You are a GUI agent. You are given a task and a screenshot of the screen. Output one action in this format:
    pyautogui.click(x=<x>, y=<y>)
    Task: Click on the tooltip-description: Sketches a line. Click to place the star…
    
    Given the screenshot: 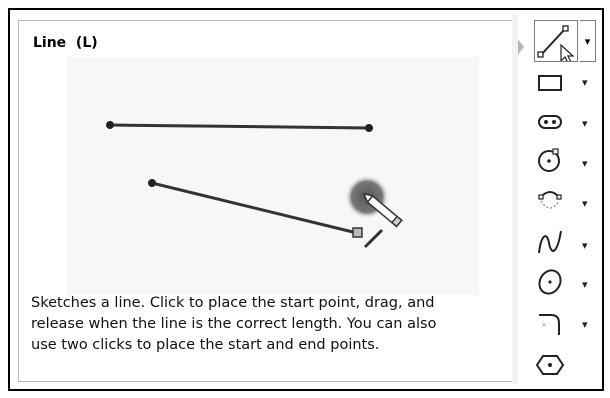 What is the action you would take?
    pyautogui.click(x=269, y=324)
    